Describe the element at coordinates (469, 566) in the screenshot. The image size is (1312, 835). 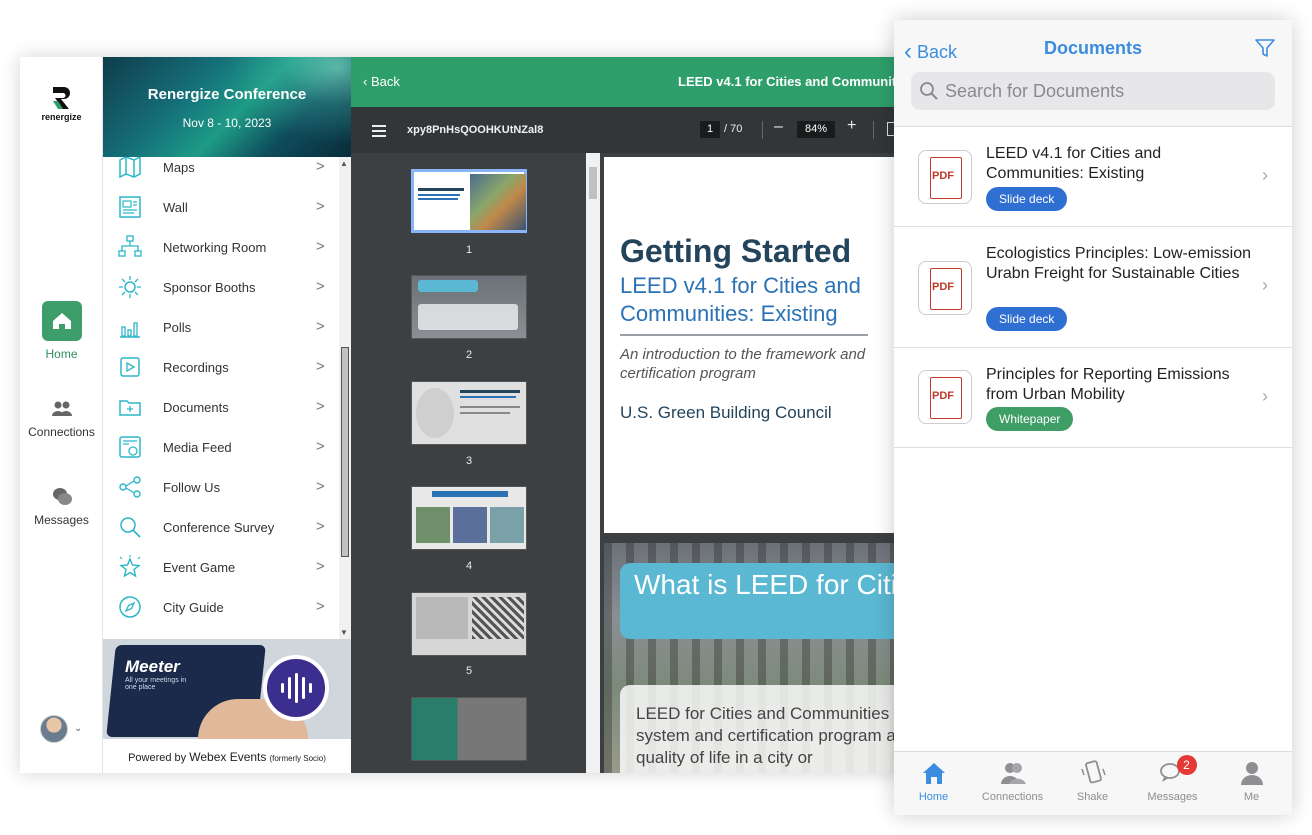
I see `thumbnail-number: 4` at that location.